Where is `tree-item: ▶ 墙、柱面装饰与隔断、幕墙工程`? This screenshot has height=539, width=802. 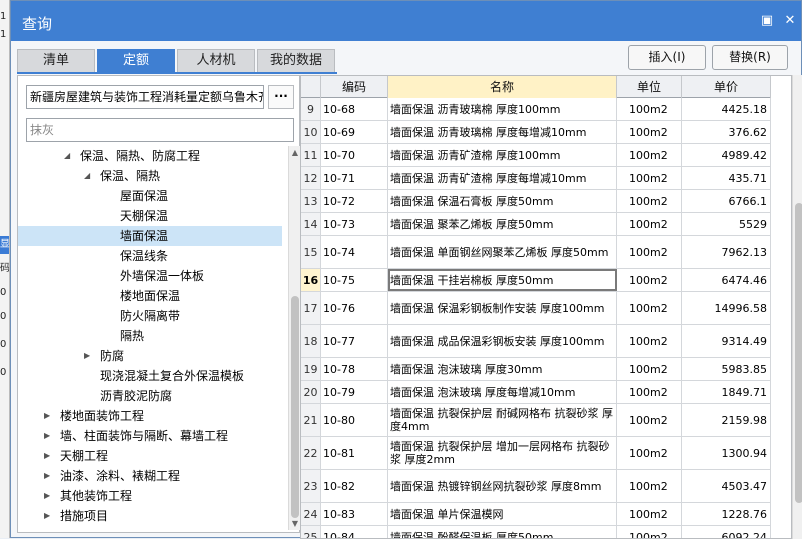 tree-item: ▶ 墙、柱面装饰与隔断、幕墙工程 is located at coordinates (150, 436).